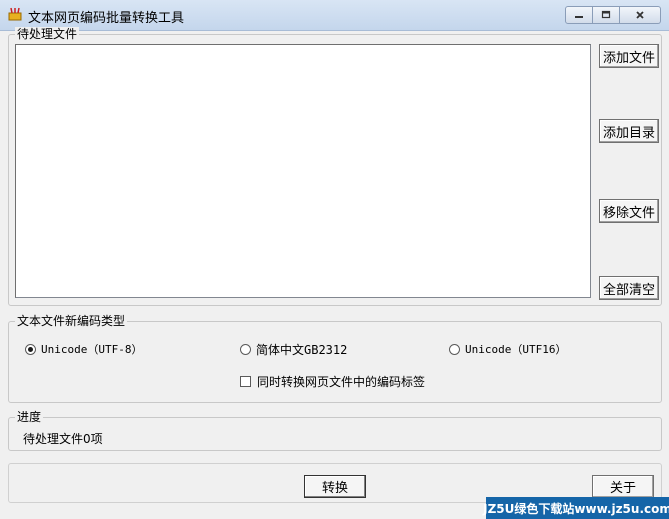  I want to click on maximize-icon, so click(606, 14).